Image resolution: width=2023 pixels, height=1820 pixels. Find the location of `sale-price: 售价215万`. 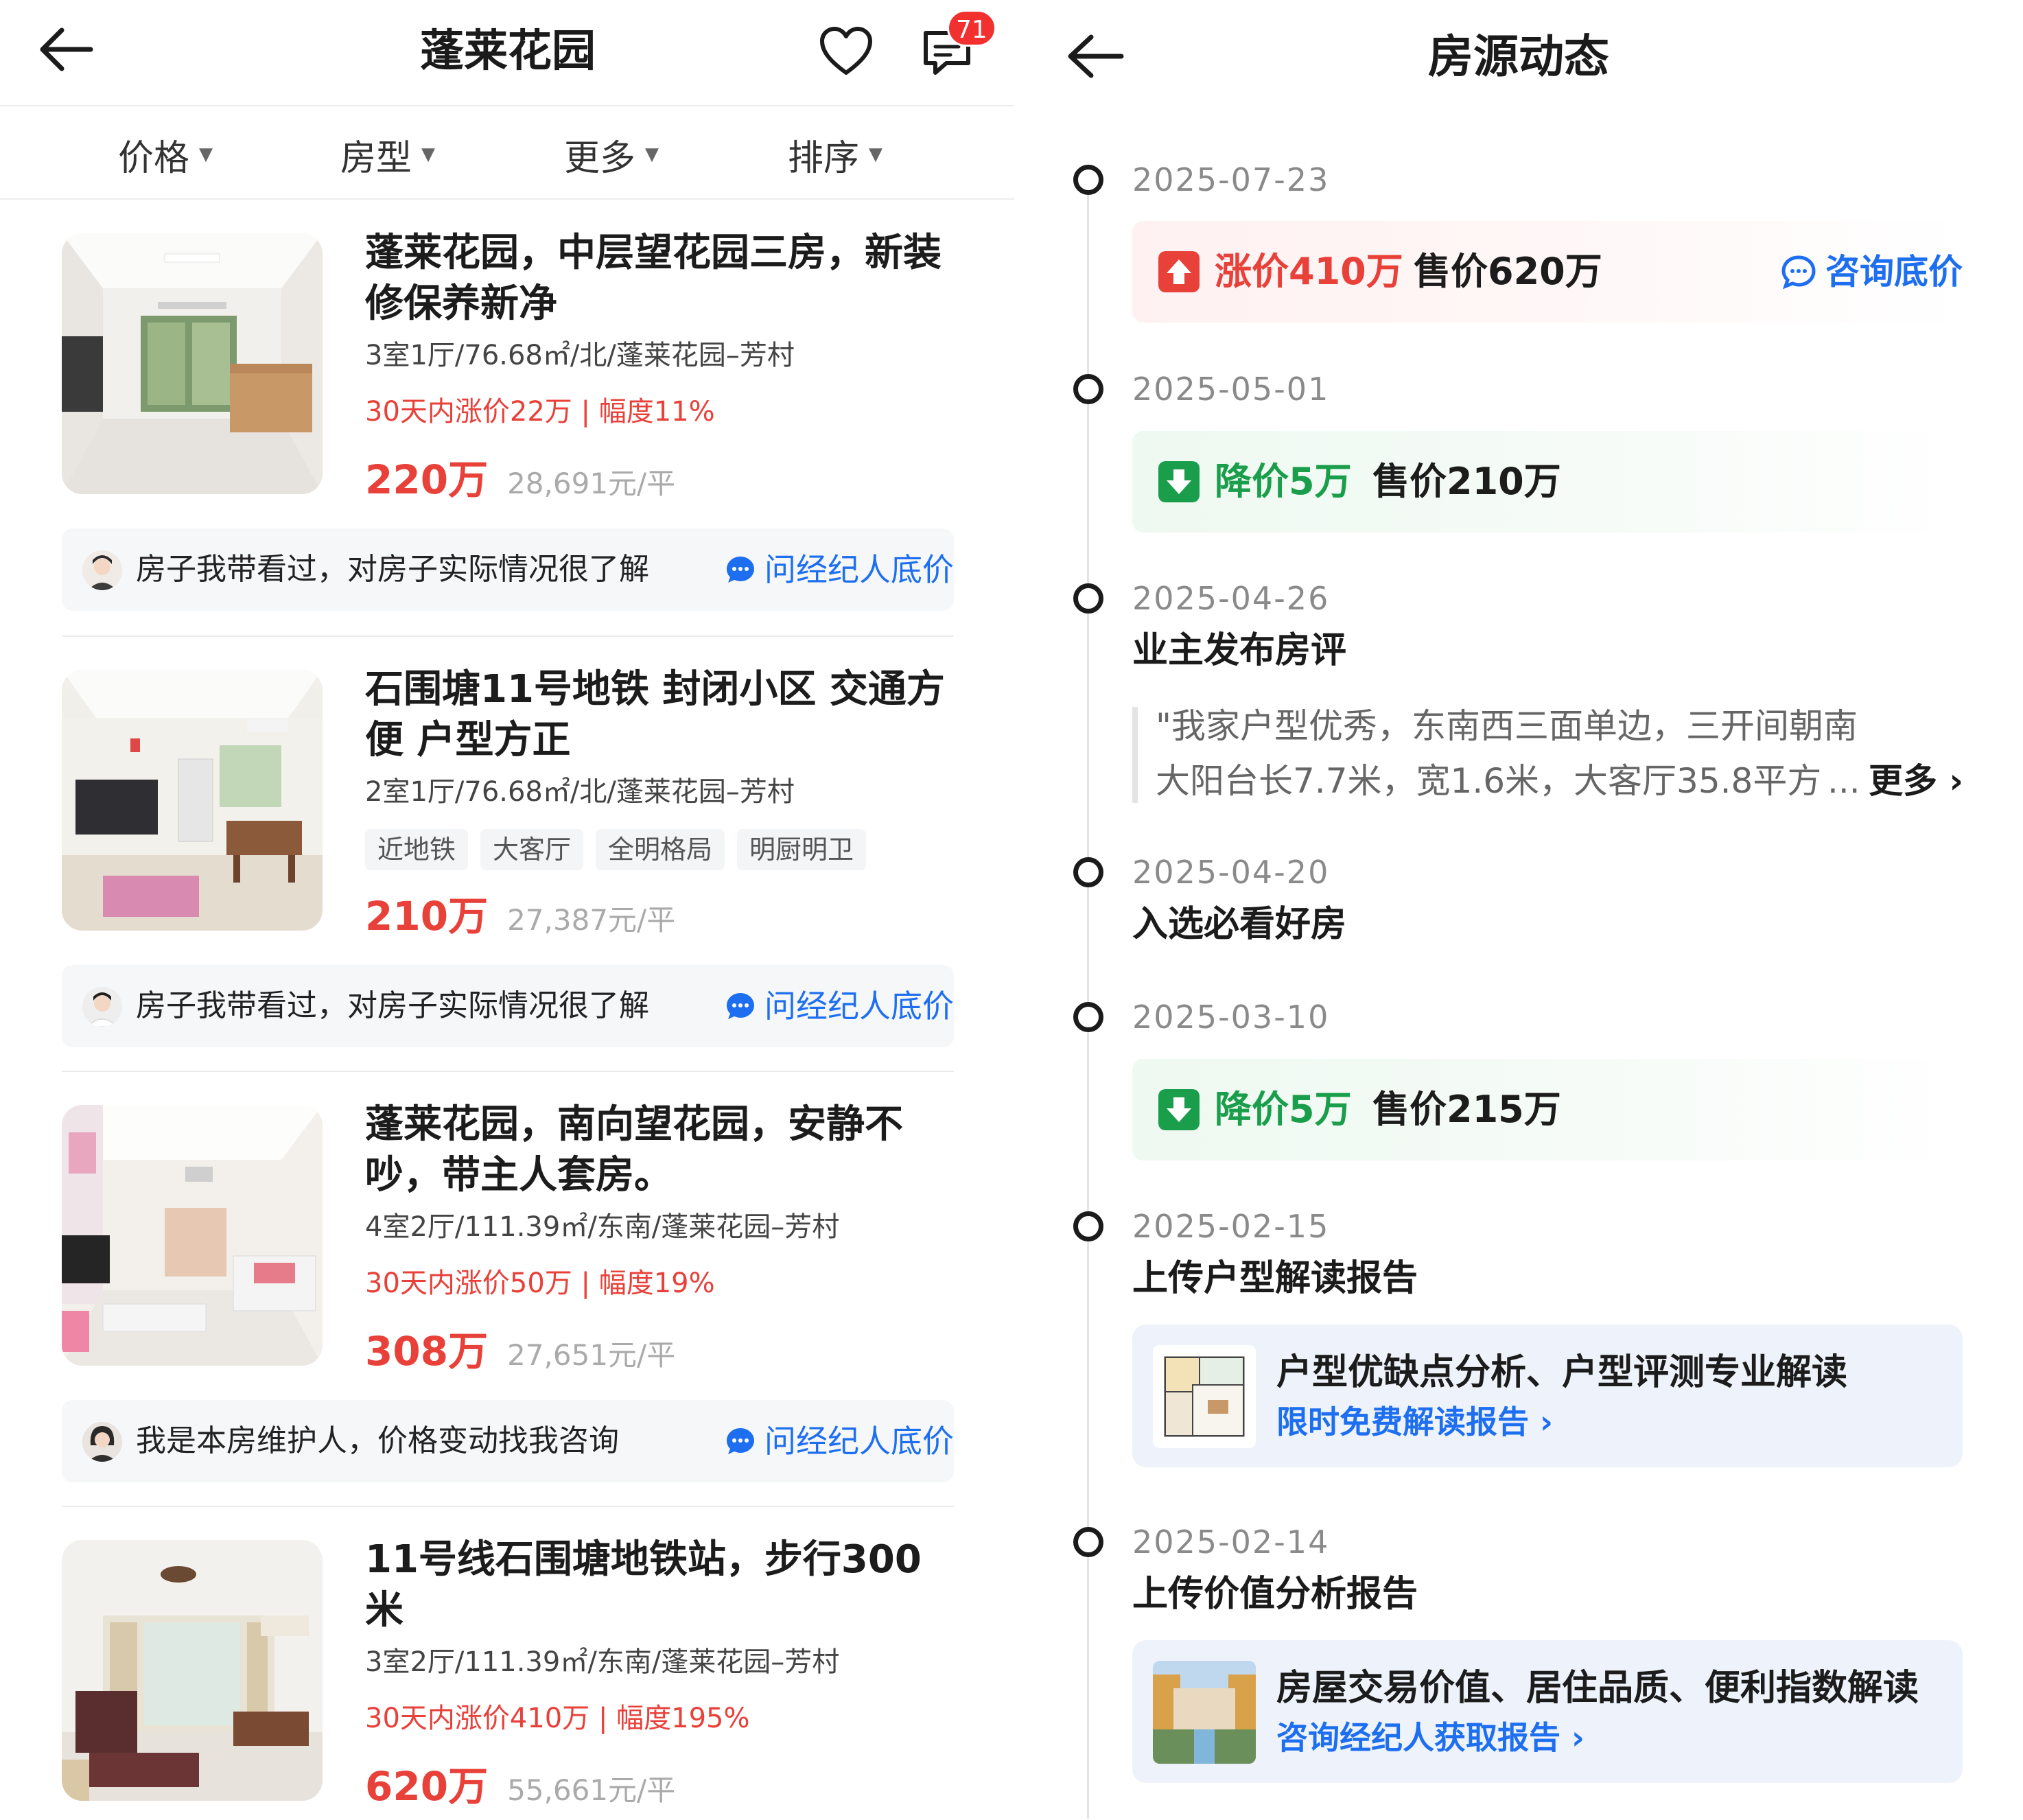

sale-price: 售价215万 is located at coordinates (1466, 1109).